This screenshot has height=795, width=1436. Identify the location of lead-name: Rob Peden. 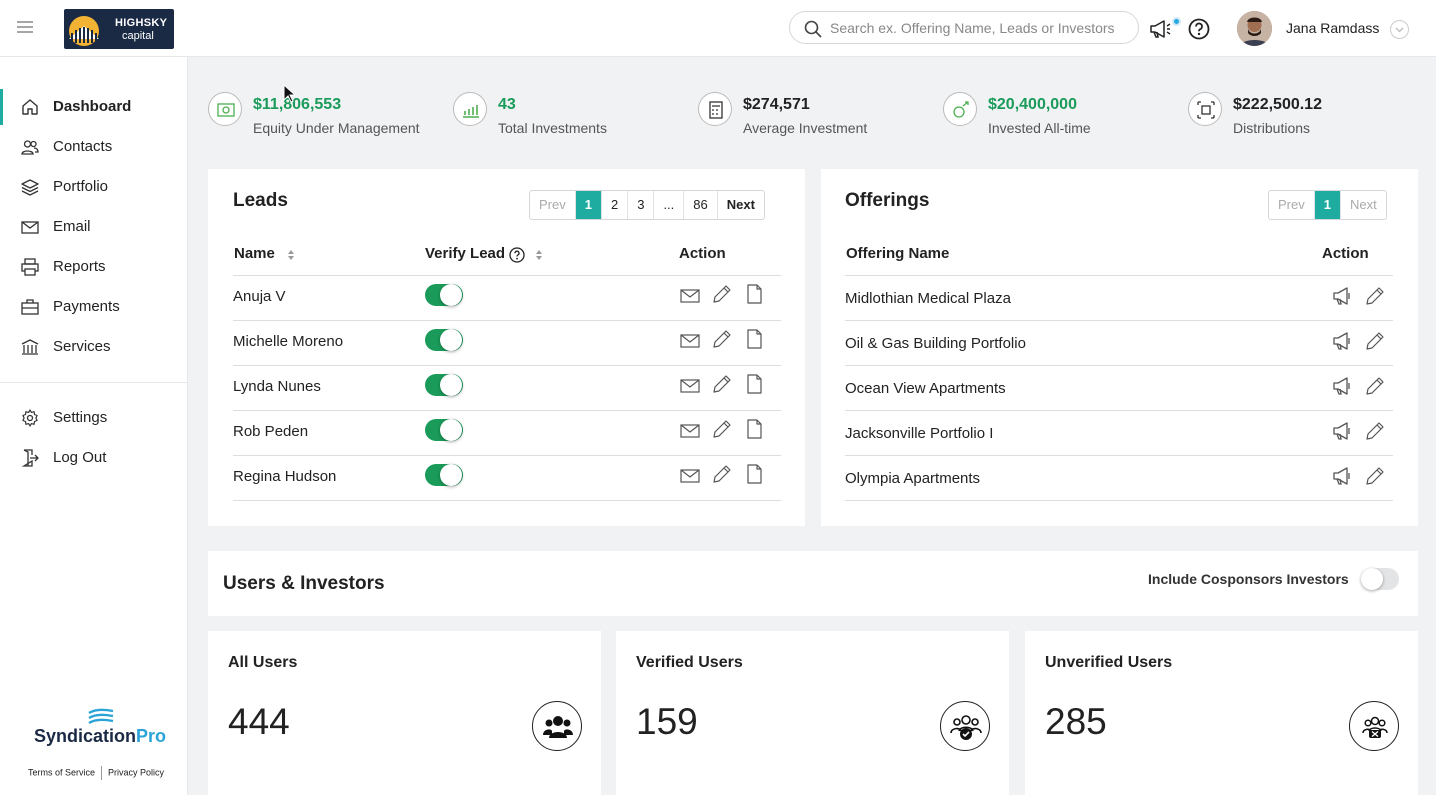
(270, 431).